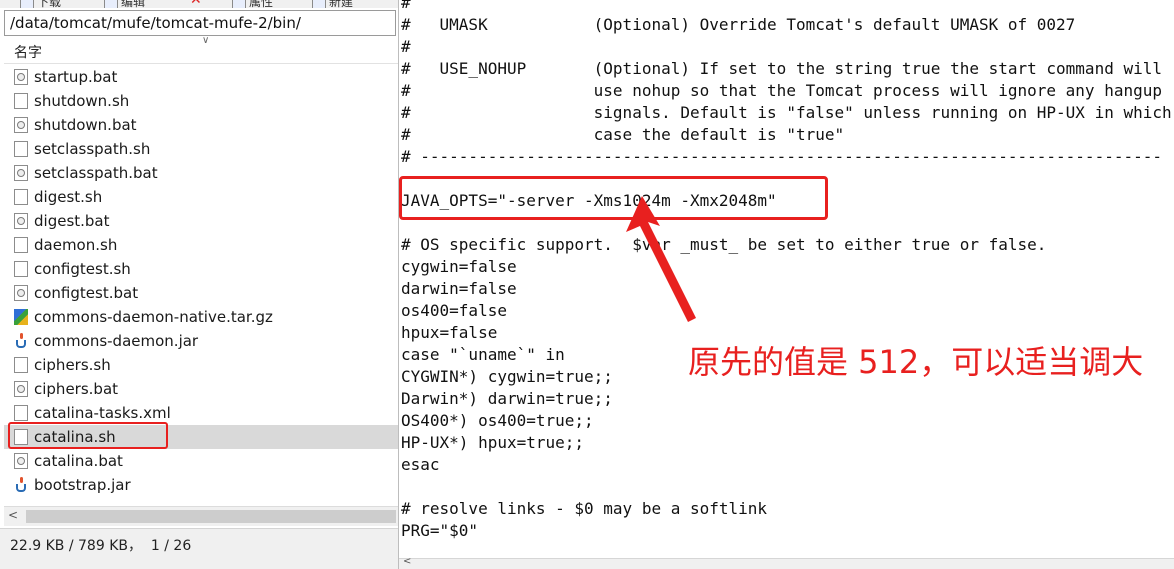 The width and height of the screenshot is (1174, 569). What do you see at coordinates (786, 562) in the screenshot?
I see `editor-horizontal-scrollbar: <` at bounding box center [786, 562].